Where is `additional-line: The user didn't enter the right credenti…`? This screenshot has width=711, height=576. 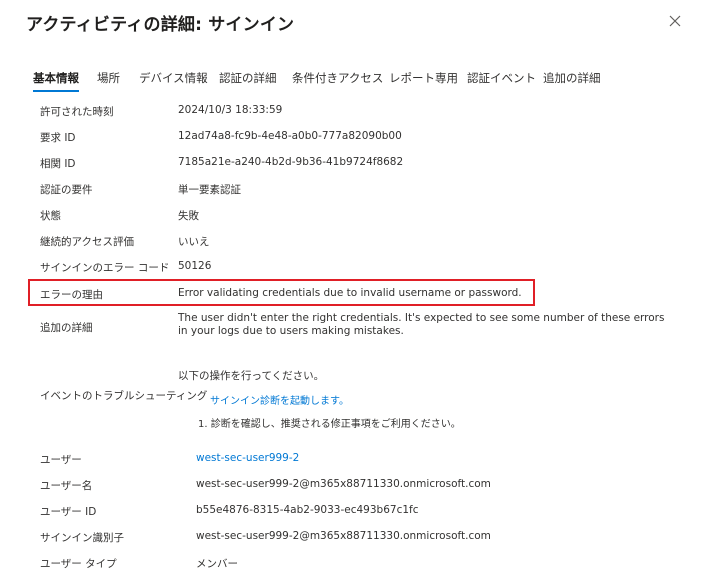 additional-line: The user didn't enter the right credenti… is located at coordinates (421, 318).